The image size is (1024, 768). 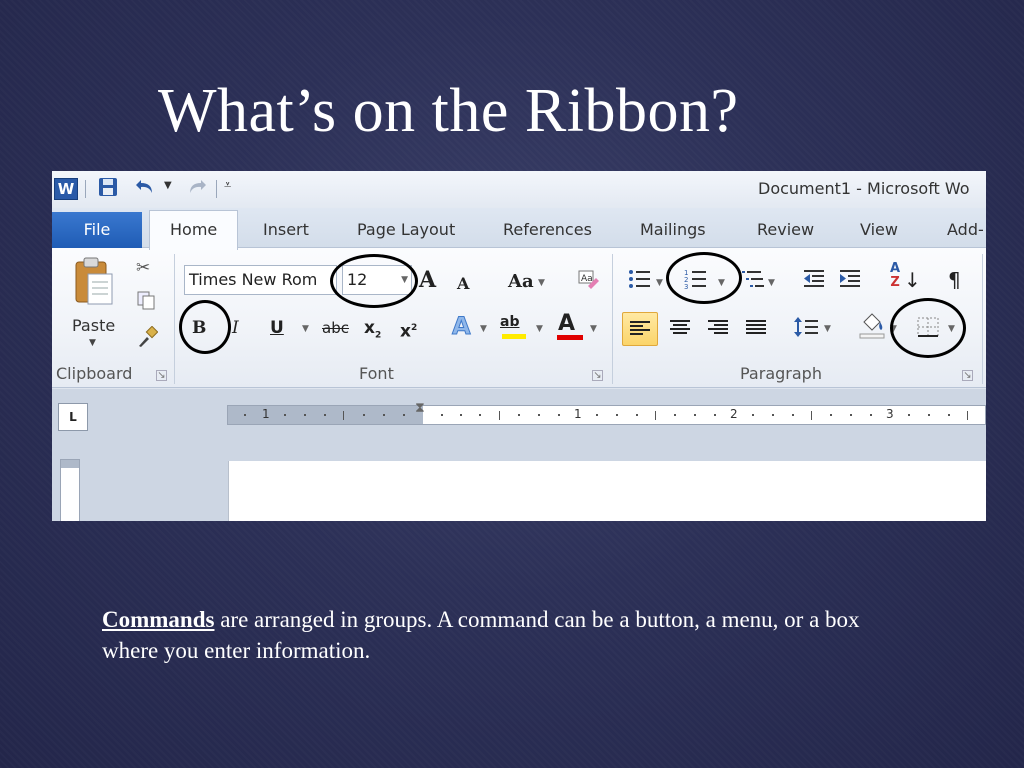 I want to click on undo-icon, so click(x=145, y=190).